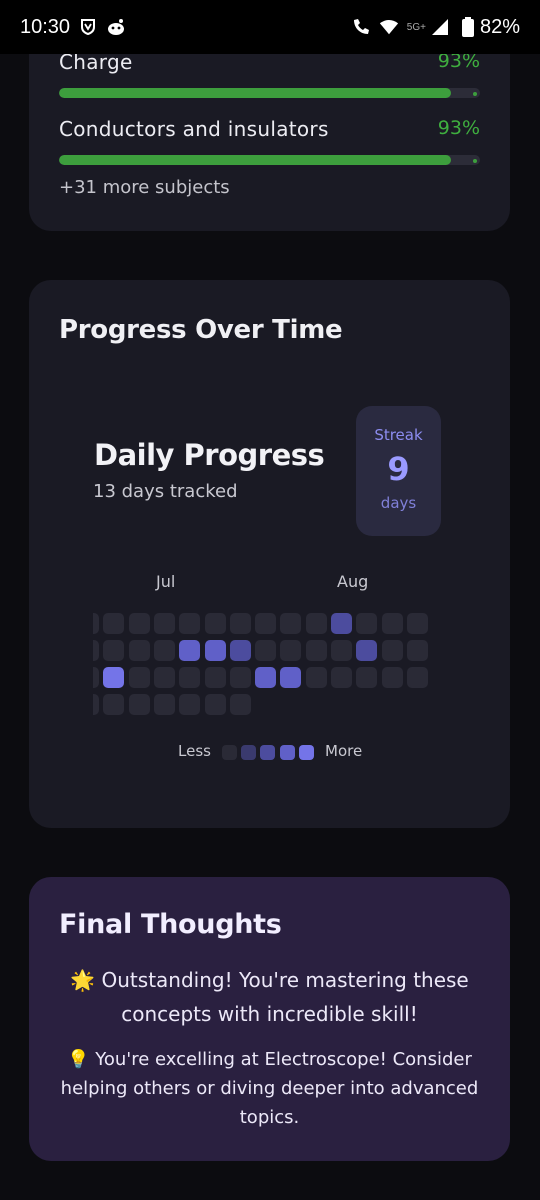 The image size is (540, 1200). I want to click on status-right: 5G+ 82%, so click(435, 27).